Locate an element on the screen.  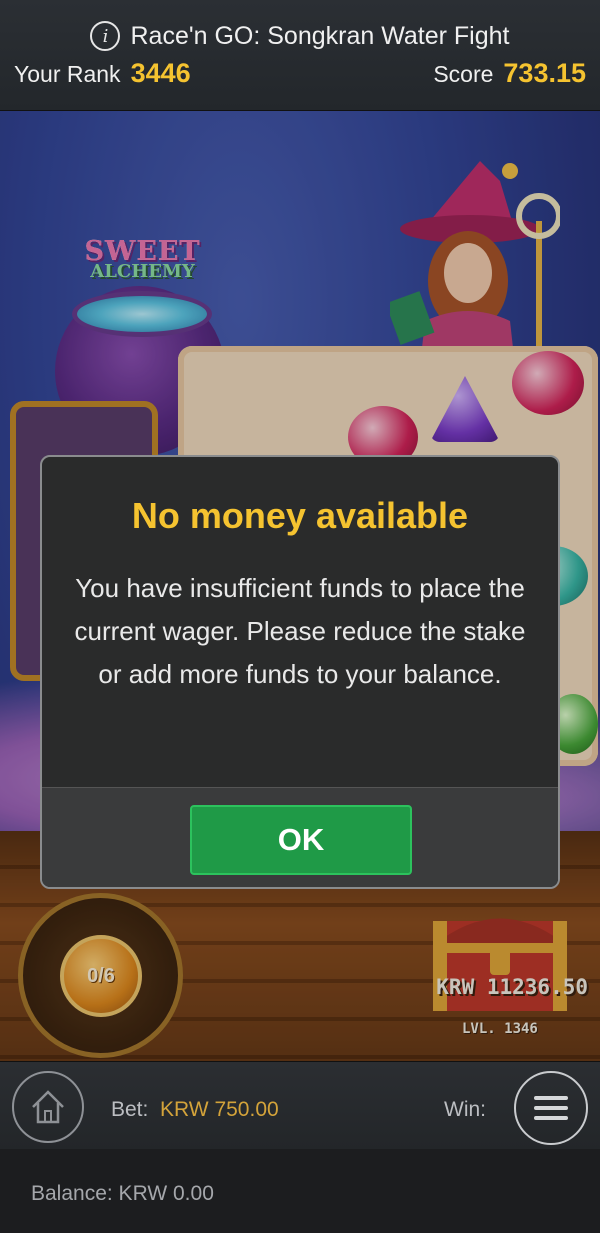
dialog-footer: OK is located at coordinates (300, 837).